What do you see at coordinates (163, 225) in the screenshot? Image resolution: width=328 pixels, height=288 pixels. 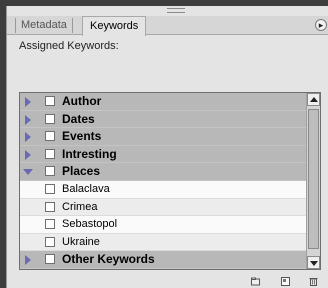 I see `keyword-row-sebastopol: Sebastopol` at bounding box center [163, 225].